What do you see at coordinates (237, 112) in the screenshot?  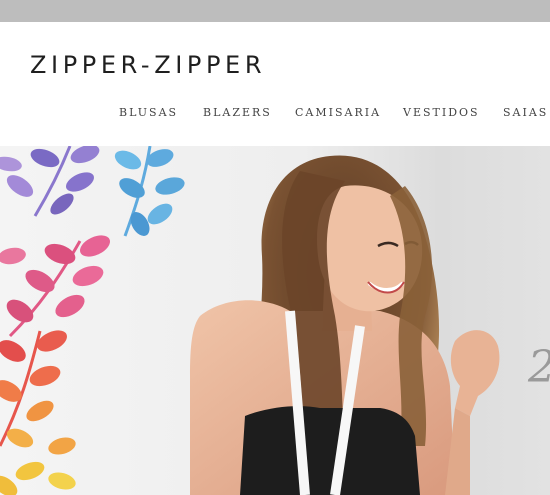 I see `nav-item-blazers: BLAZERS` at bounding box center [237, 112].